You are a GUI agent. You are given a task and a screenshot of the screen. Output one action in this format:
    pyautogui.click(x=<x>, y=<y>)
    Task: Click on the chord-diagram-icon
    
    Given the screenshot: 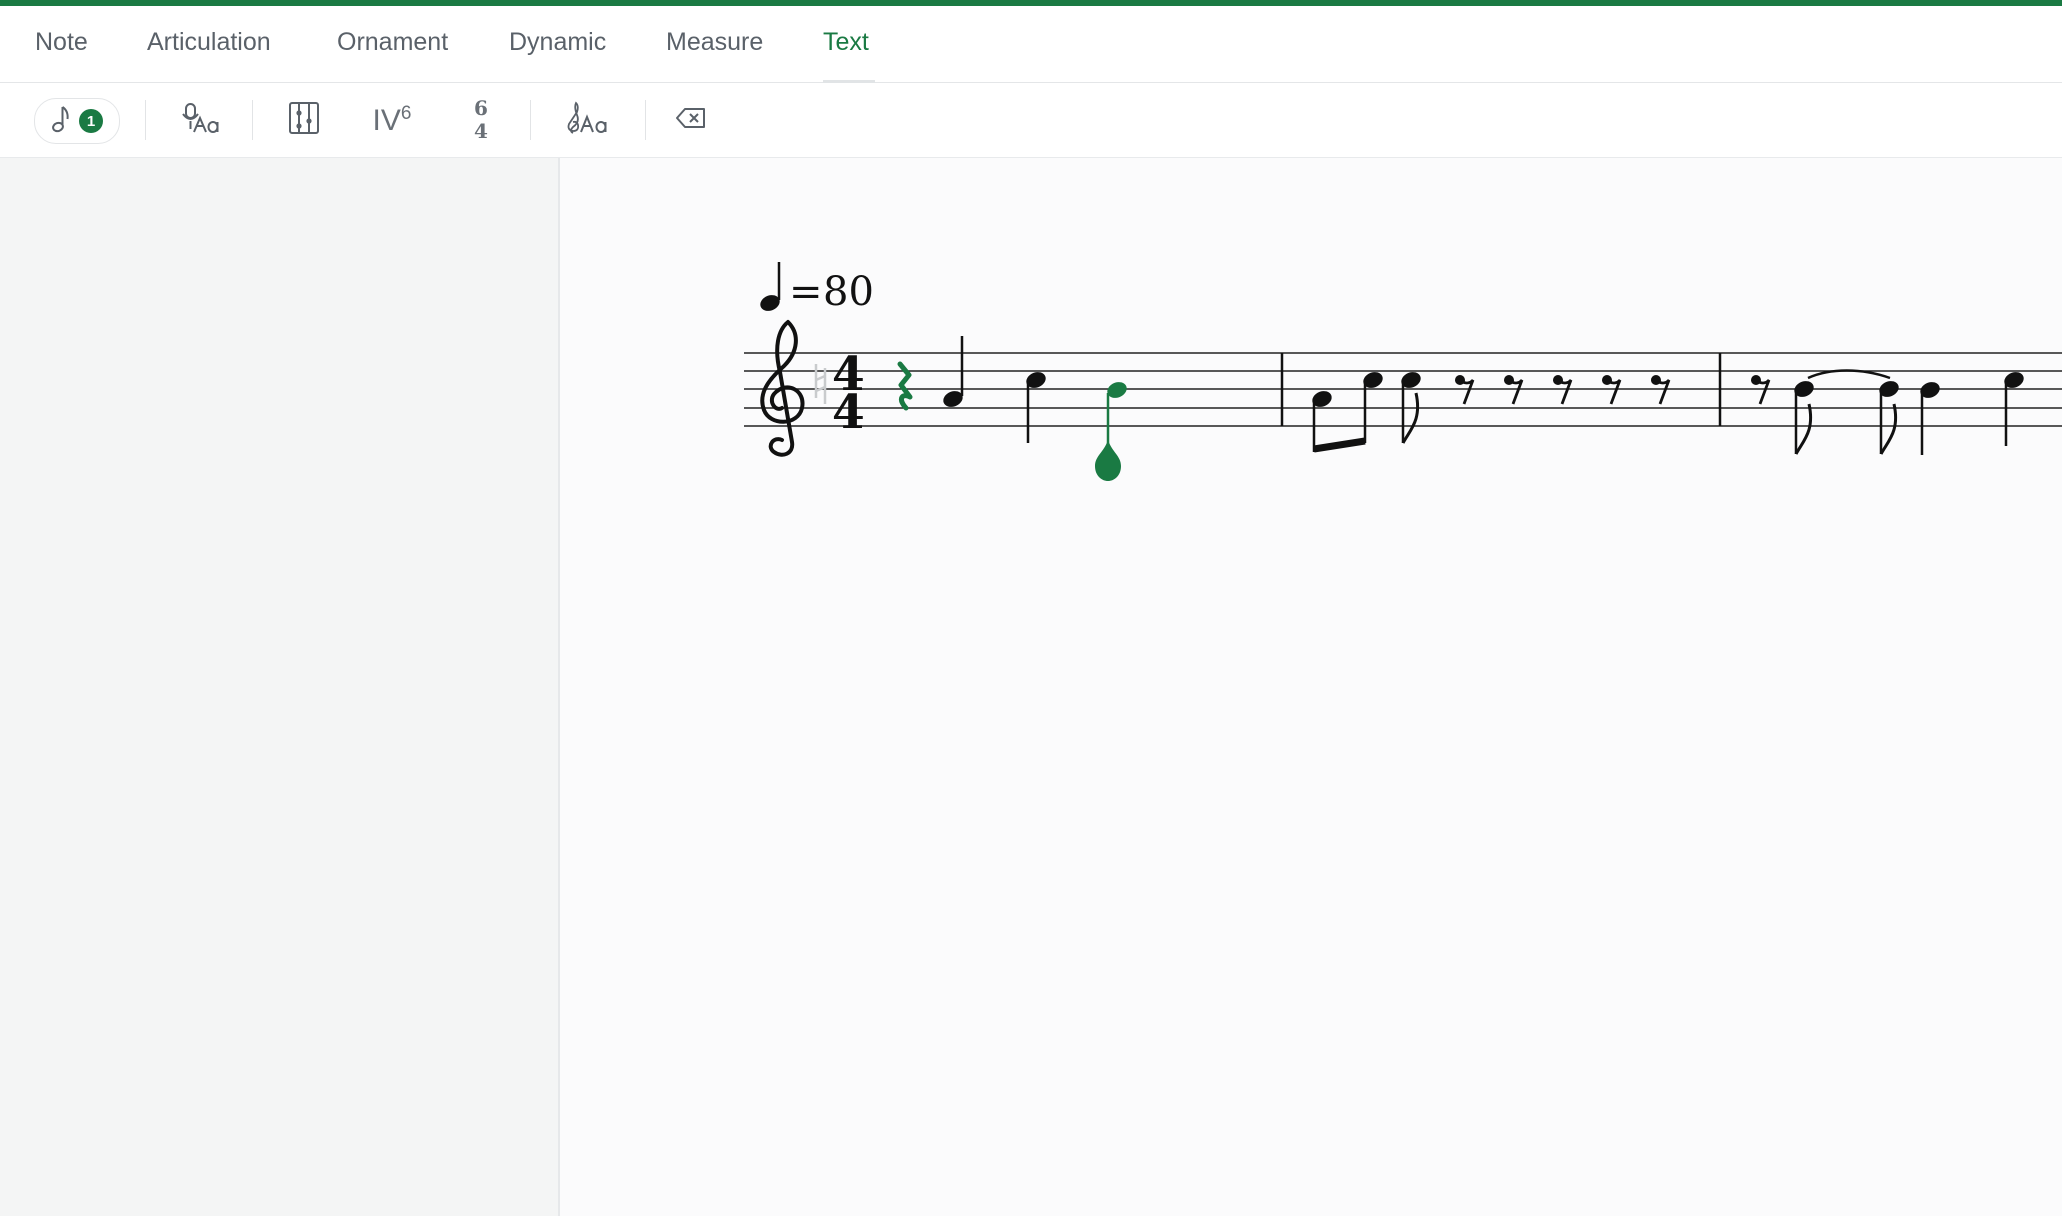 What is the action you would take?
    pyautogui.click(x=304, y=120)
    